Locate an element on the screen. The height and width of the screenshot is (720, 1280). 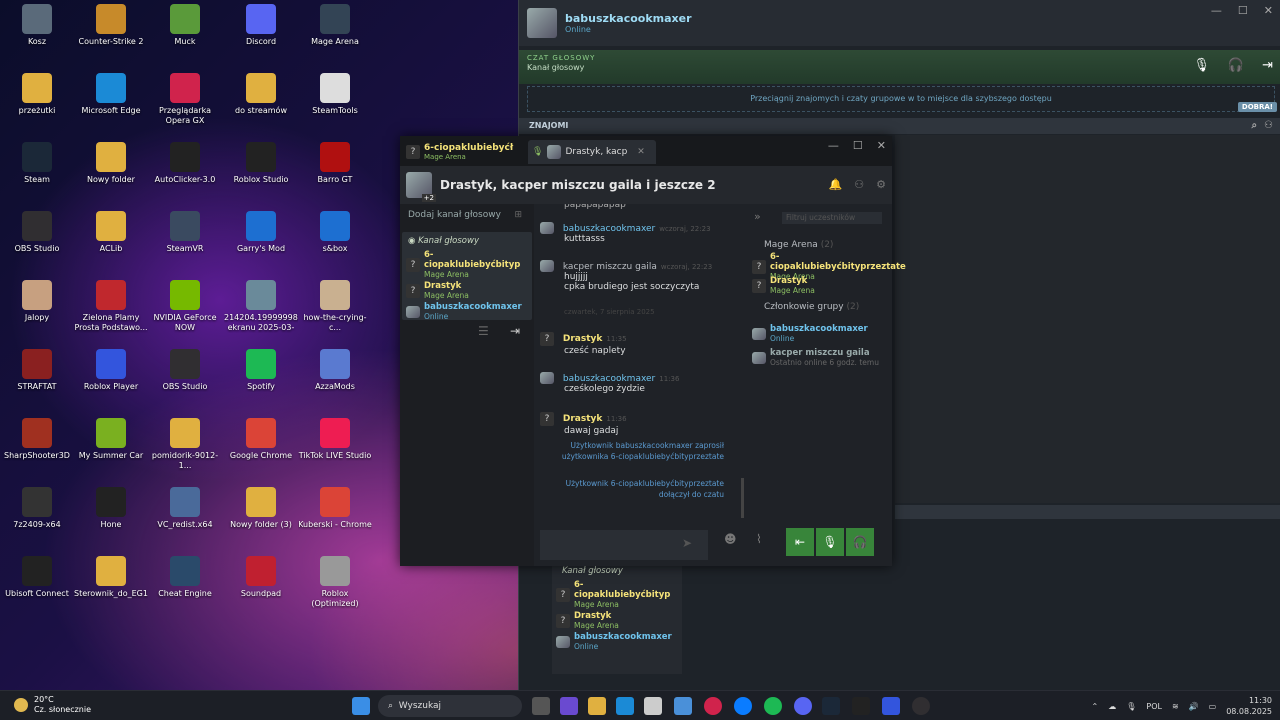
tab-group-chat: 🎙 Drastyk, kacp ✕ is located at coordinates (592, 152).